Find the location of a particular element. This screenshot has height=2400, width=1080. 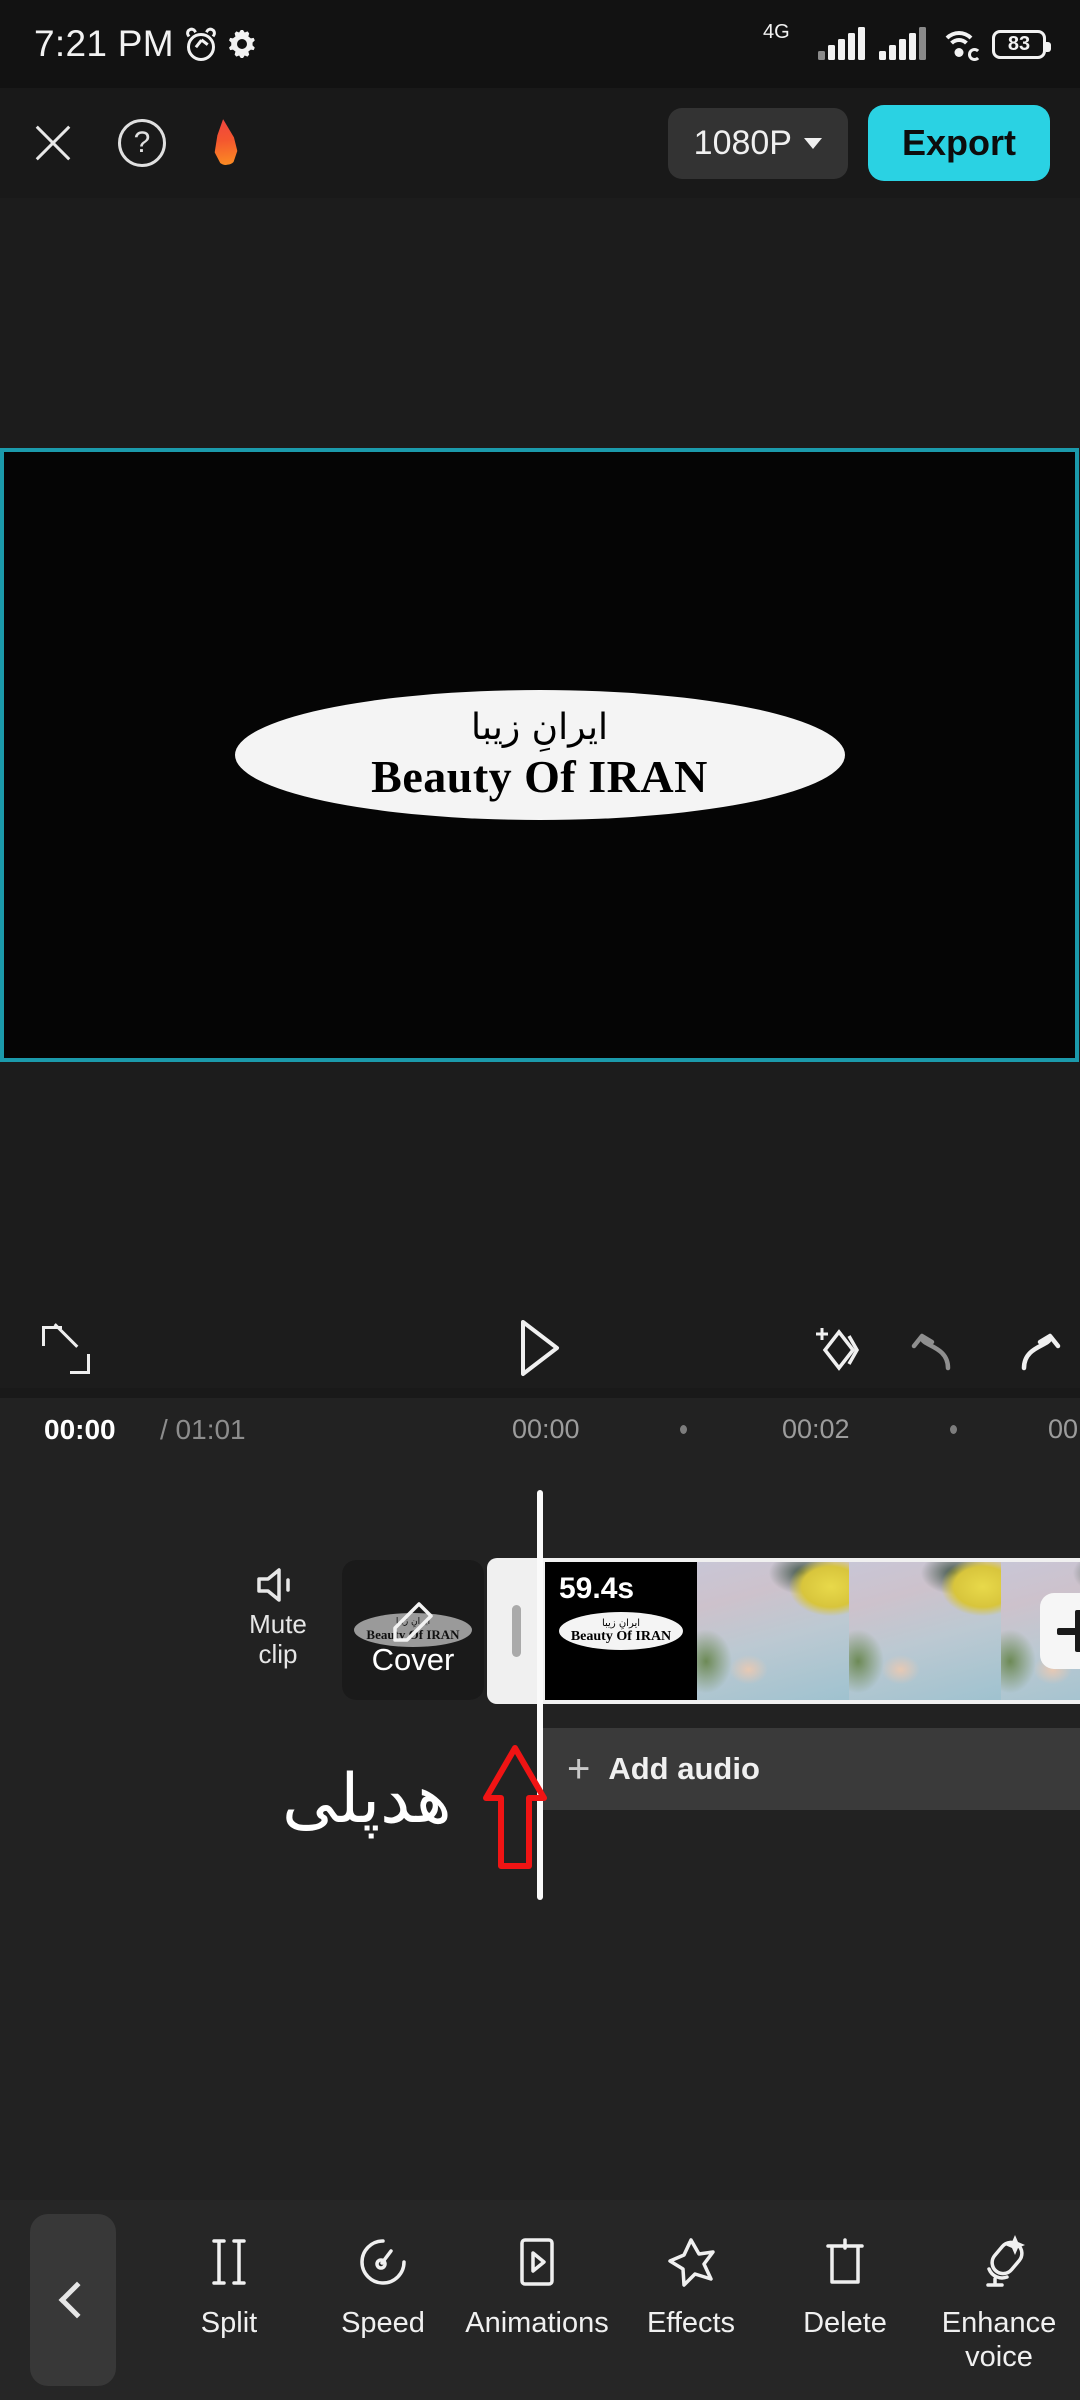

toolbar-left-group: ? is located at coordinates (136, 143).